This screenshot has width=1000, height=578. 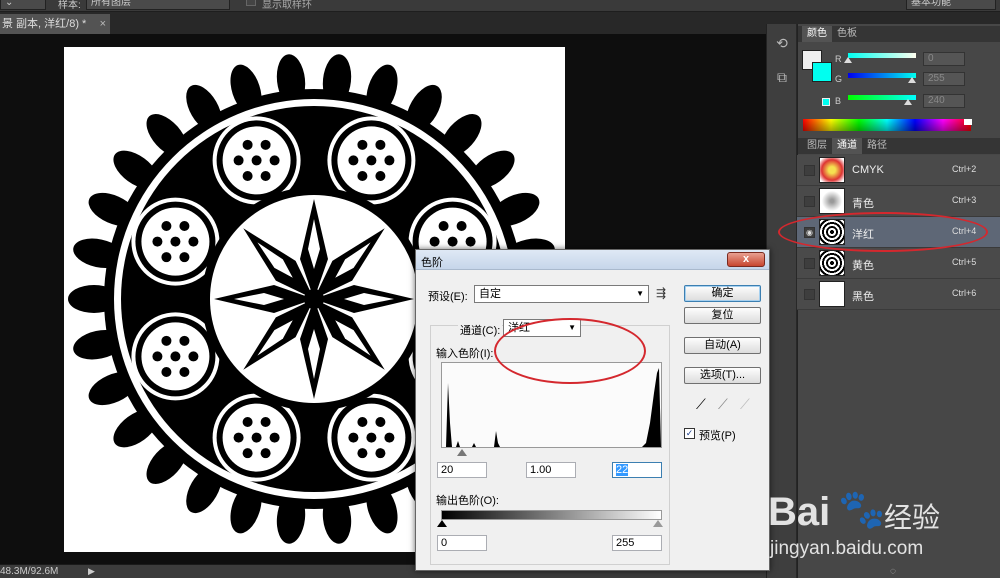 What do you see at coordinates (103, 24) in the screenshot?
I see `close-tab-icon: ×` at bounding box center [103, 24].